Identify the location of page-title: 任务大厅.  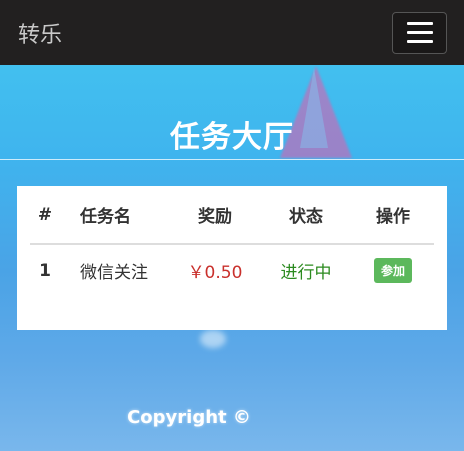
(232, 137).